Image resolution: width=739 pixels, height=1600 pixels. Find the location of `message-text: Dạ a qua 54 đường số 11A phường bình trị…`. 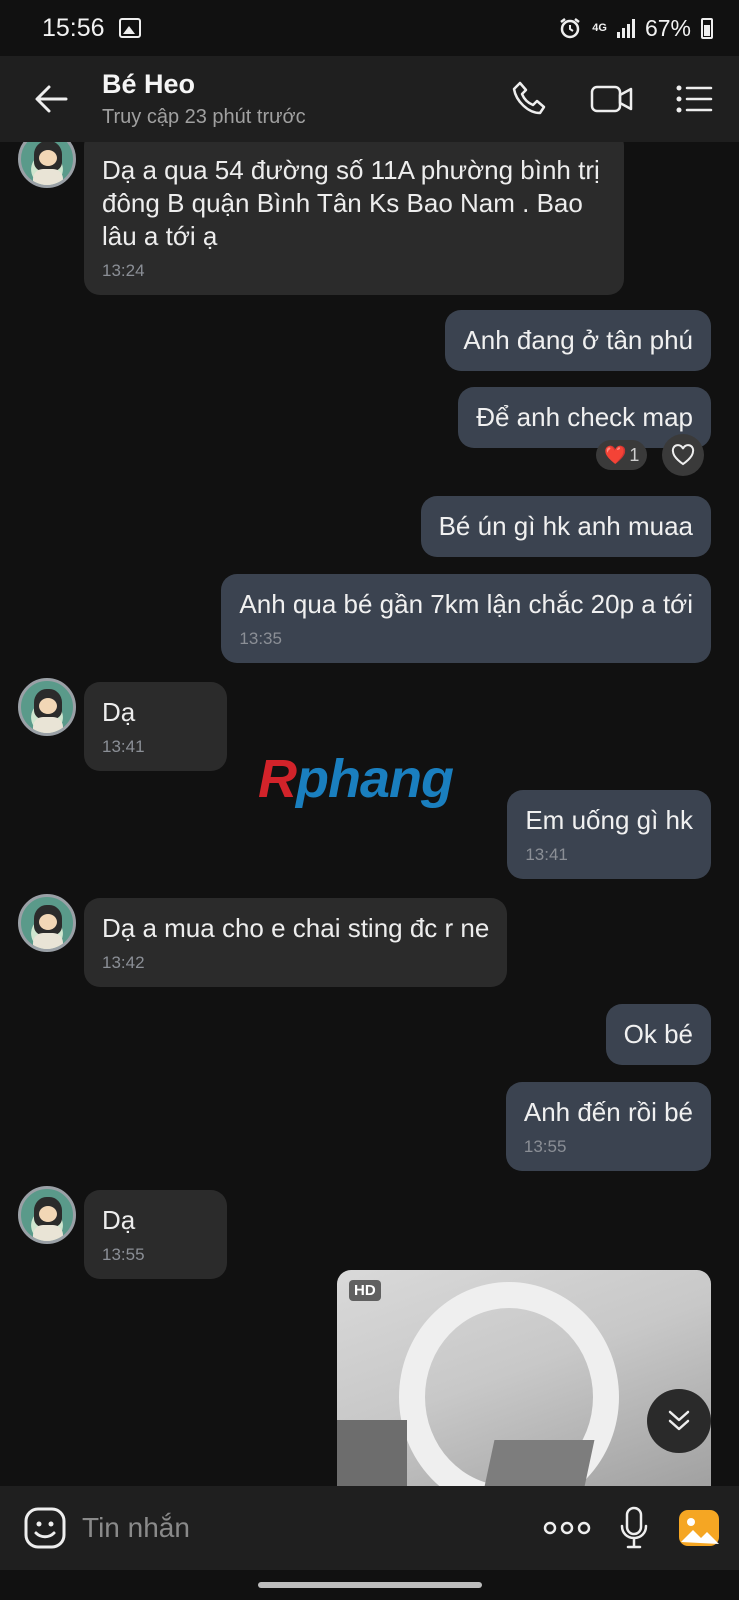

message-text: Dạ a qua 54 đường số 11A phường bình trị… is located at coordinates (351, 203).